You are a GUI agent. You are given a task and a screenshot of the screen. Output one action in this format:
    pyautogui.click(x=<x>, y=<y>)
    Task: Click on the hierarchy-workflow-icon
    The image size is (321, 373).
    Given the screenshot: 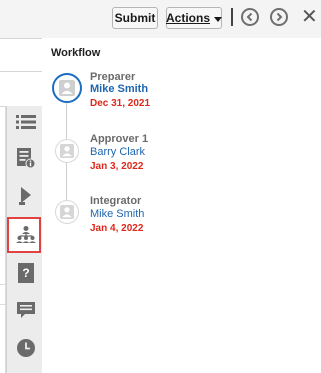 What is the action you would take?
    pyautogui.click(x=26, y=234)
    